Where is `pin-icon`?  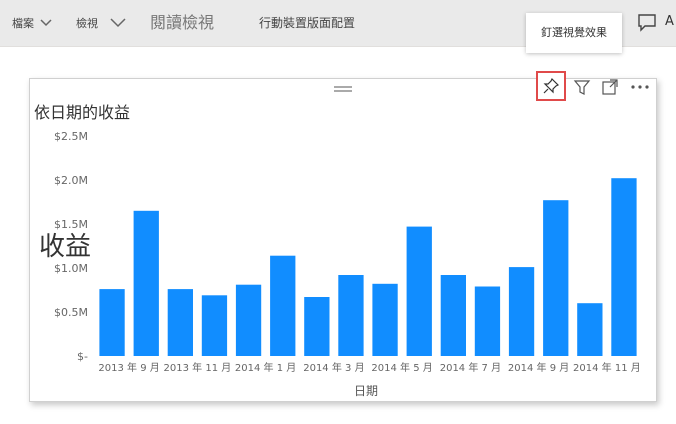 pin-icon is located at coordinates (551, 86).